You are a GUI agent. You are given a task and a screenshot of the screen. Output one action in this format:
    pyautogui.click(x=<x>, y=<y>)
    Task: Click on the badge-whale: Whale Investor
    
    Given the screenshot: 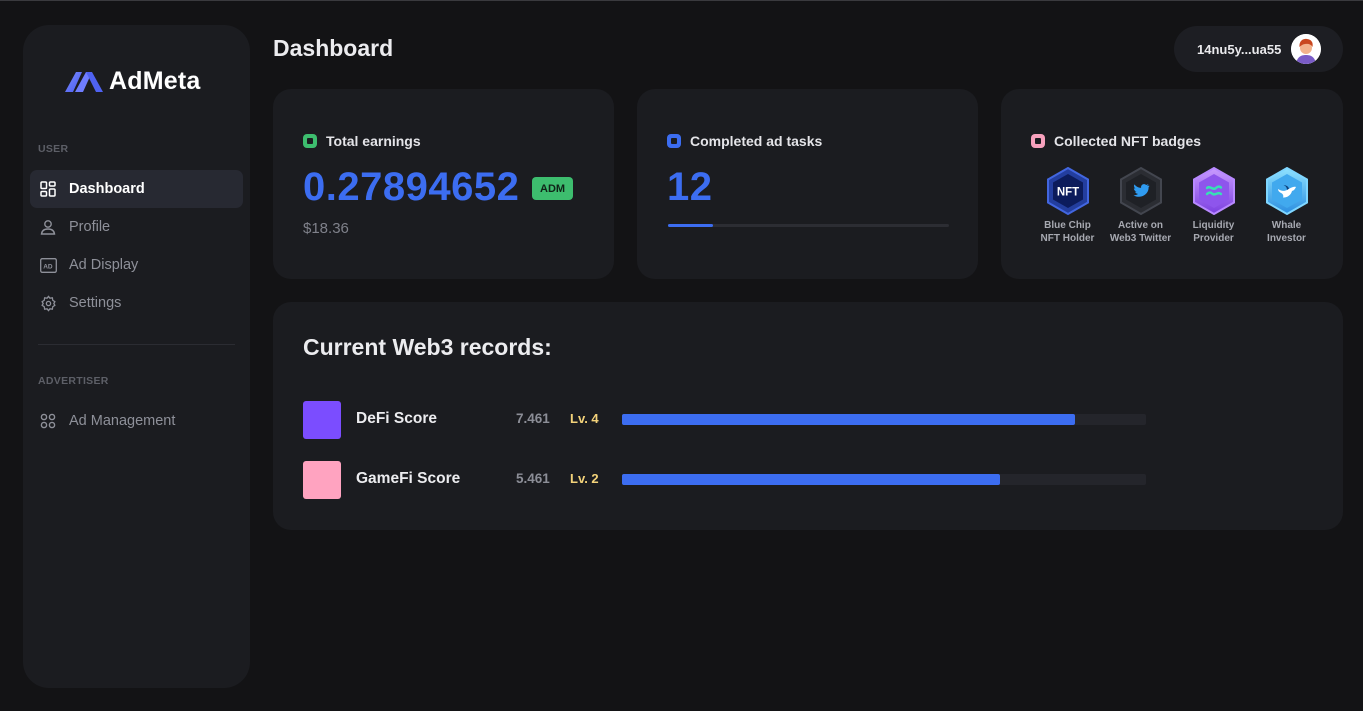 What is the action you would take?
    pyautogui.click(x=1286, y=206)
    